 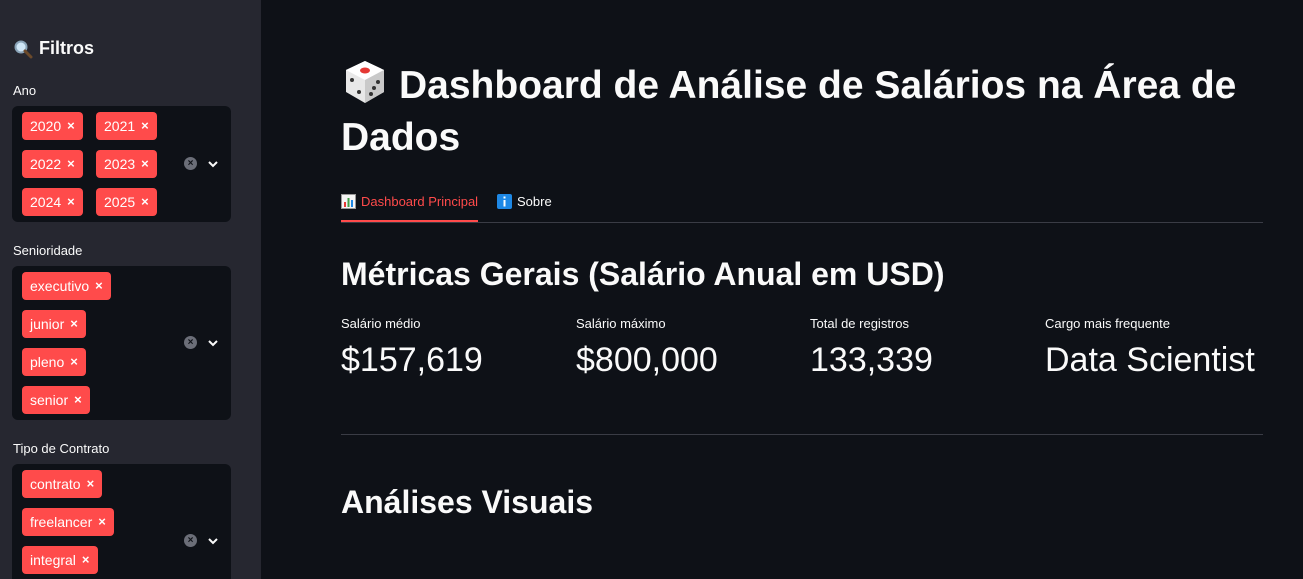 What do you see at coordinates (871, 360) in the screenshot?
I see `metric-value: 133,339` at bounding box center [871, 360].